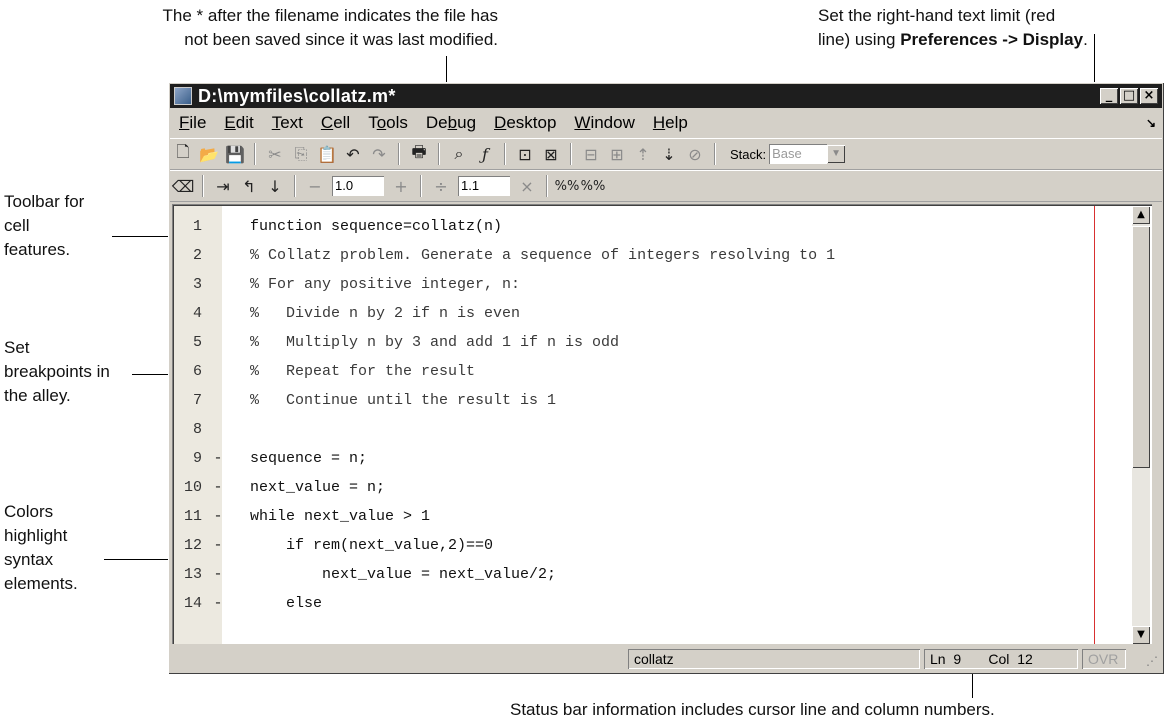 This screenshot has height=724, width=1164. What do you see at coordinates (197, 429) in the screenshot?
I see `line-number: 8` at bounding box center [197, 429].